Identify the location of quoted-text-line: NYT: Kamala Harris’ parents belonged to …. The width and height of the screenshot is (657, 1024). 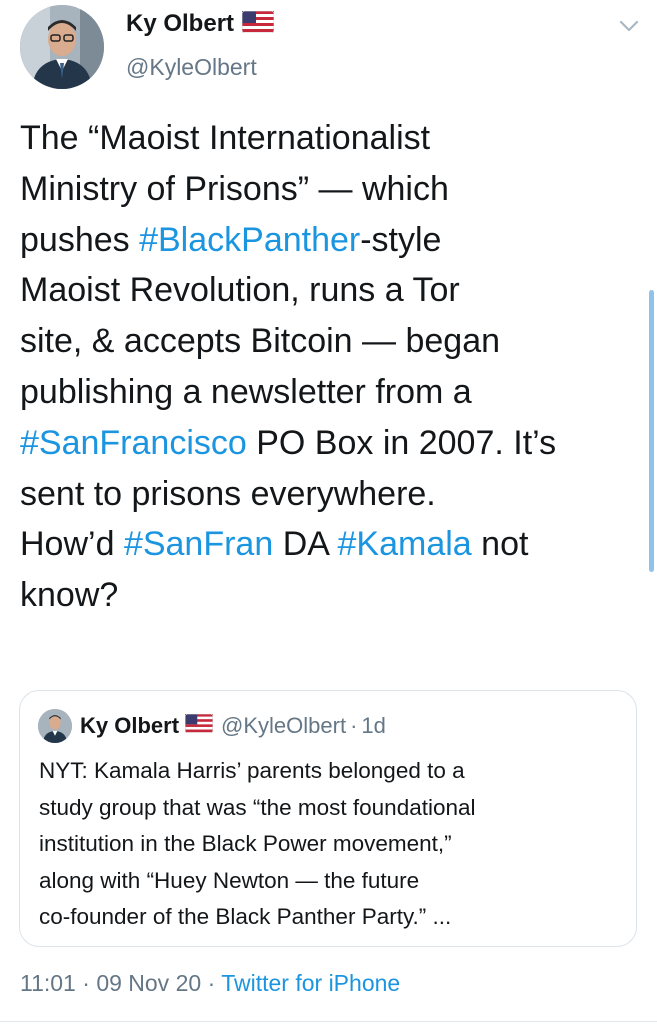
(252, 770).